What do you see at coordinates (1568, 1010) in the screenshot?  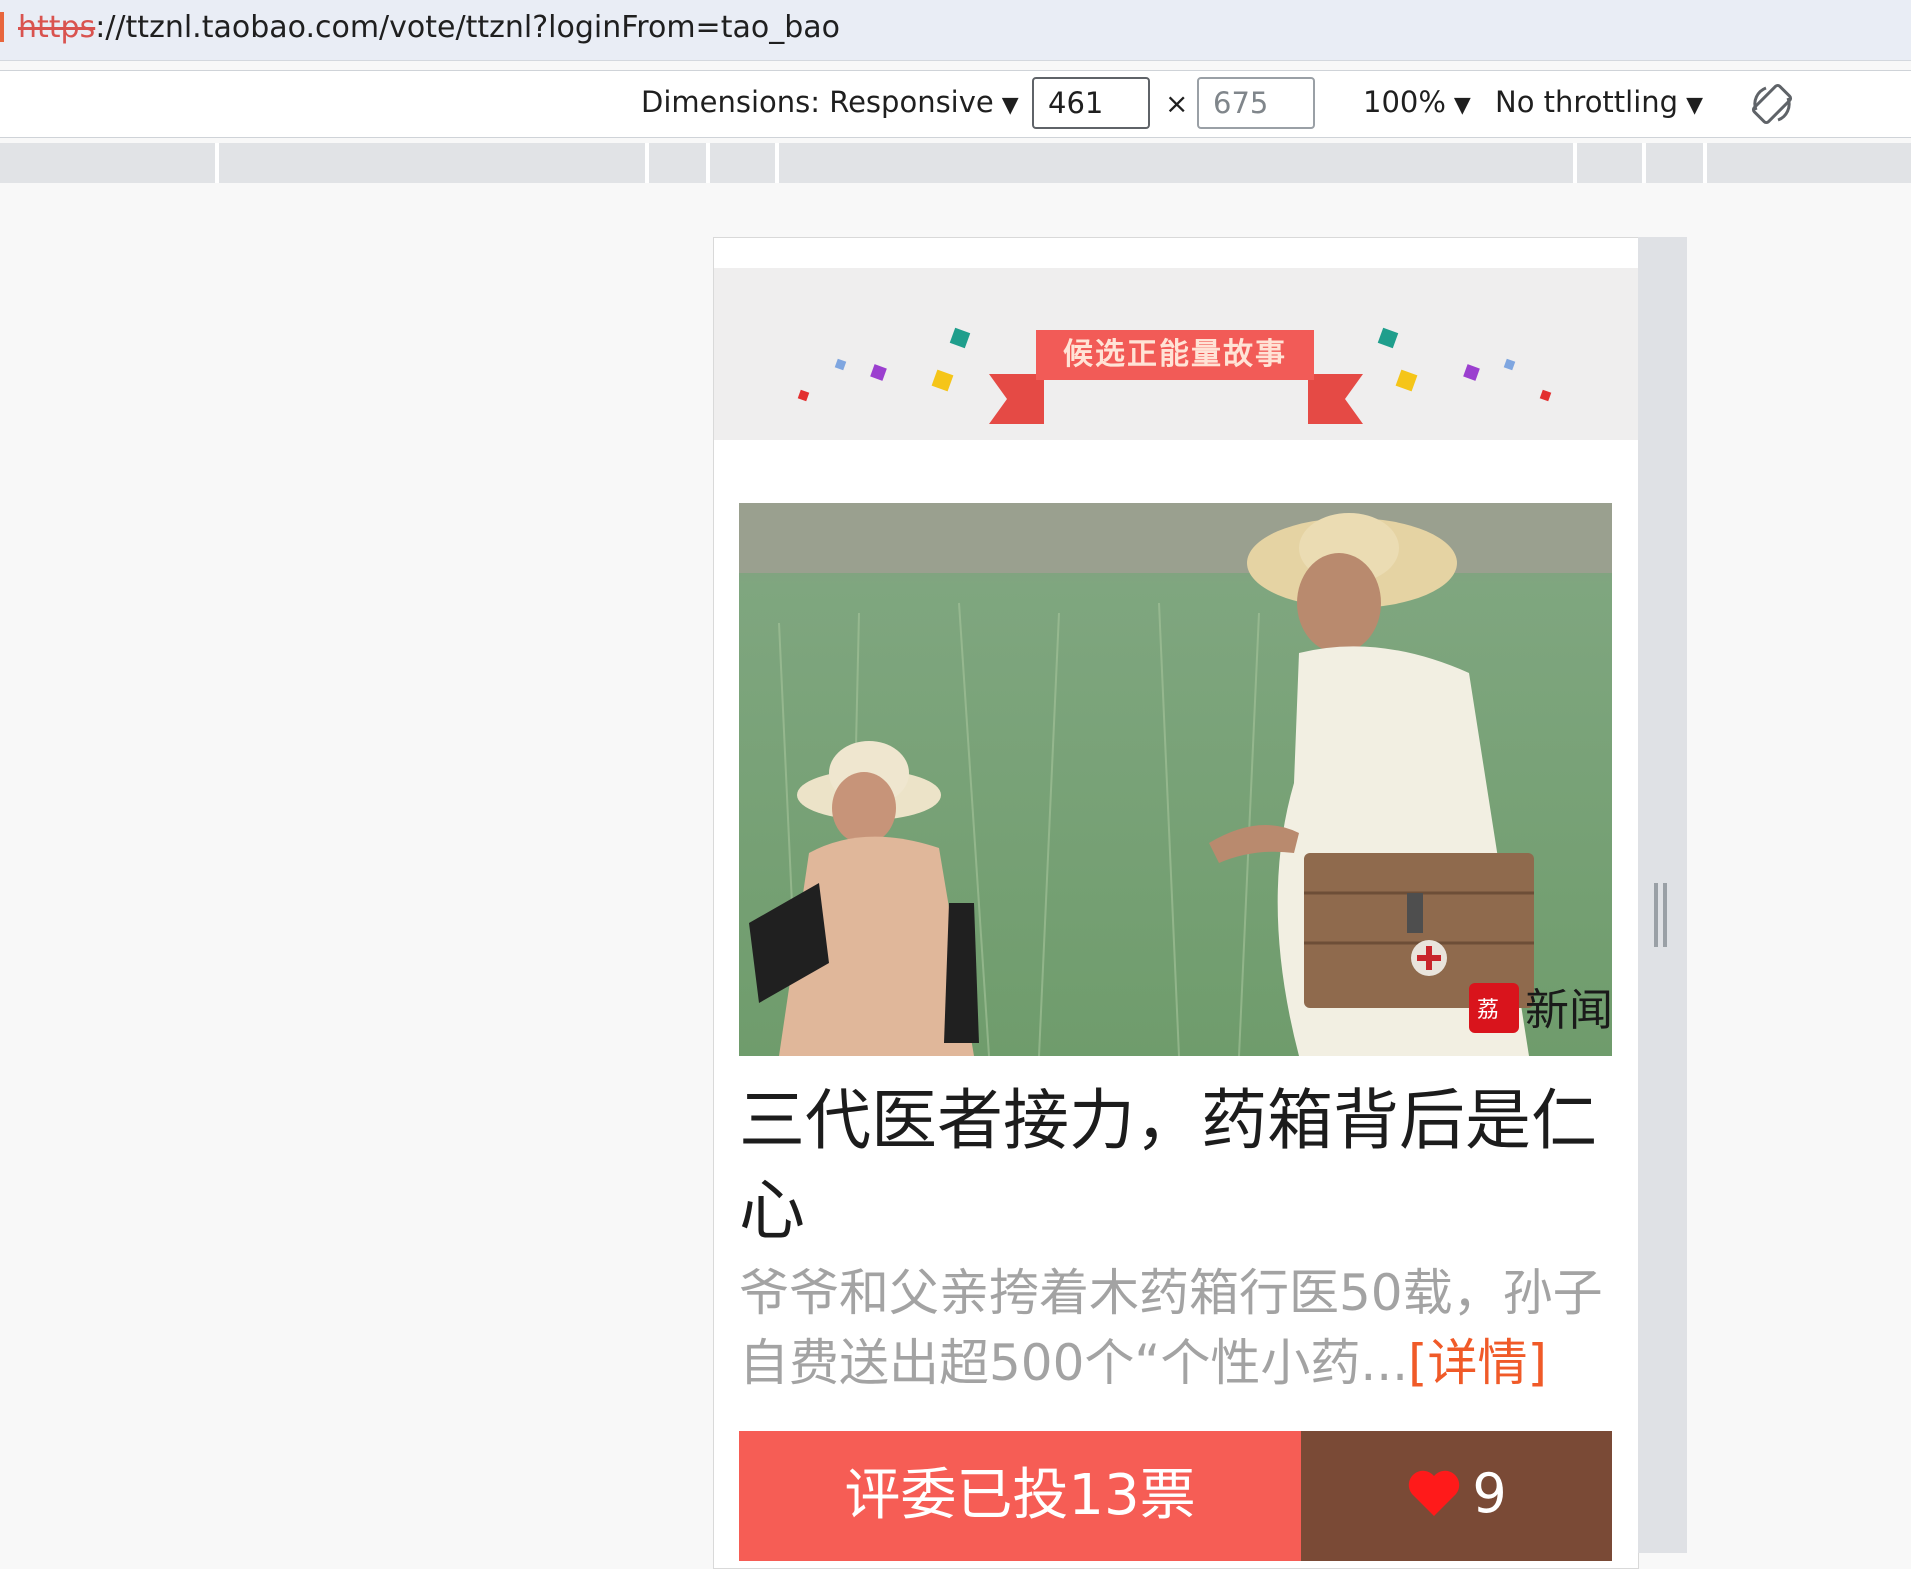 I see `photo-watermark: 新闻` at bounding box center [1568, 1010].